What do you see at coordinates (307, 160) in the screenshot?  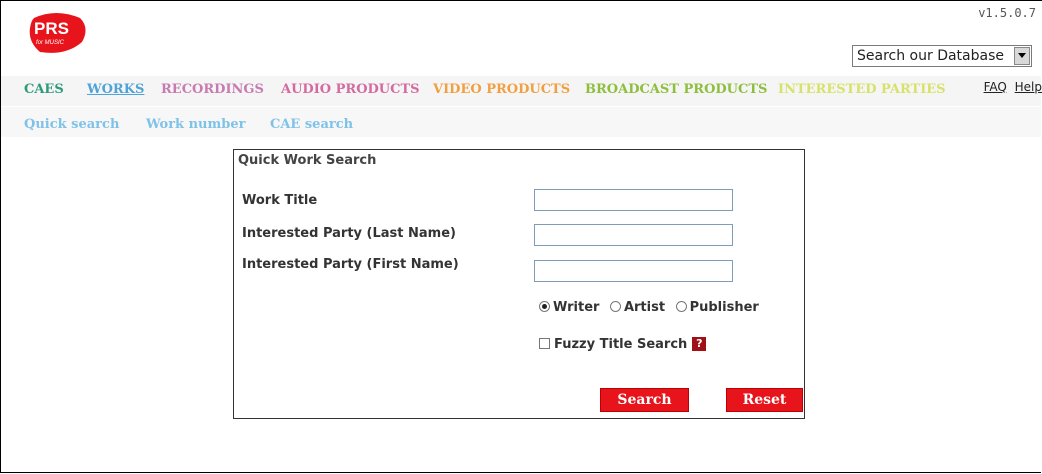 I see `panel-title: Quick Work Search` at bounding box center [307, 160].